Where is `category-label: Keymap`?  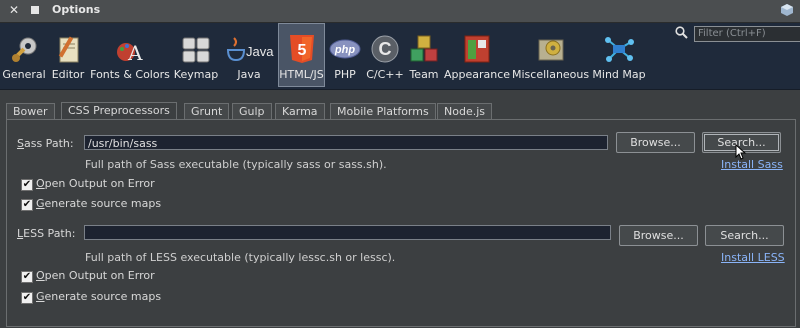 category-label: Keymap is located at coordinates (196, 74).